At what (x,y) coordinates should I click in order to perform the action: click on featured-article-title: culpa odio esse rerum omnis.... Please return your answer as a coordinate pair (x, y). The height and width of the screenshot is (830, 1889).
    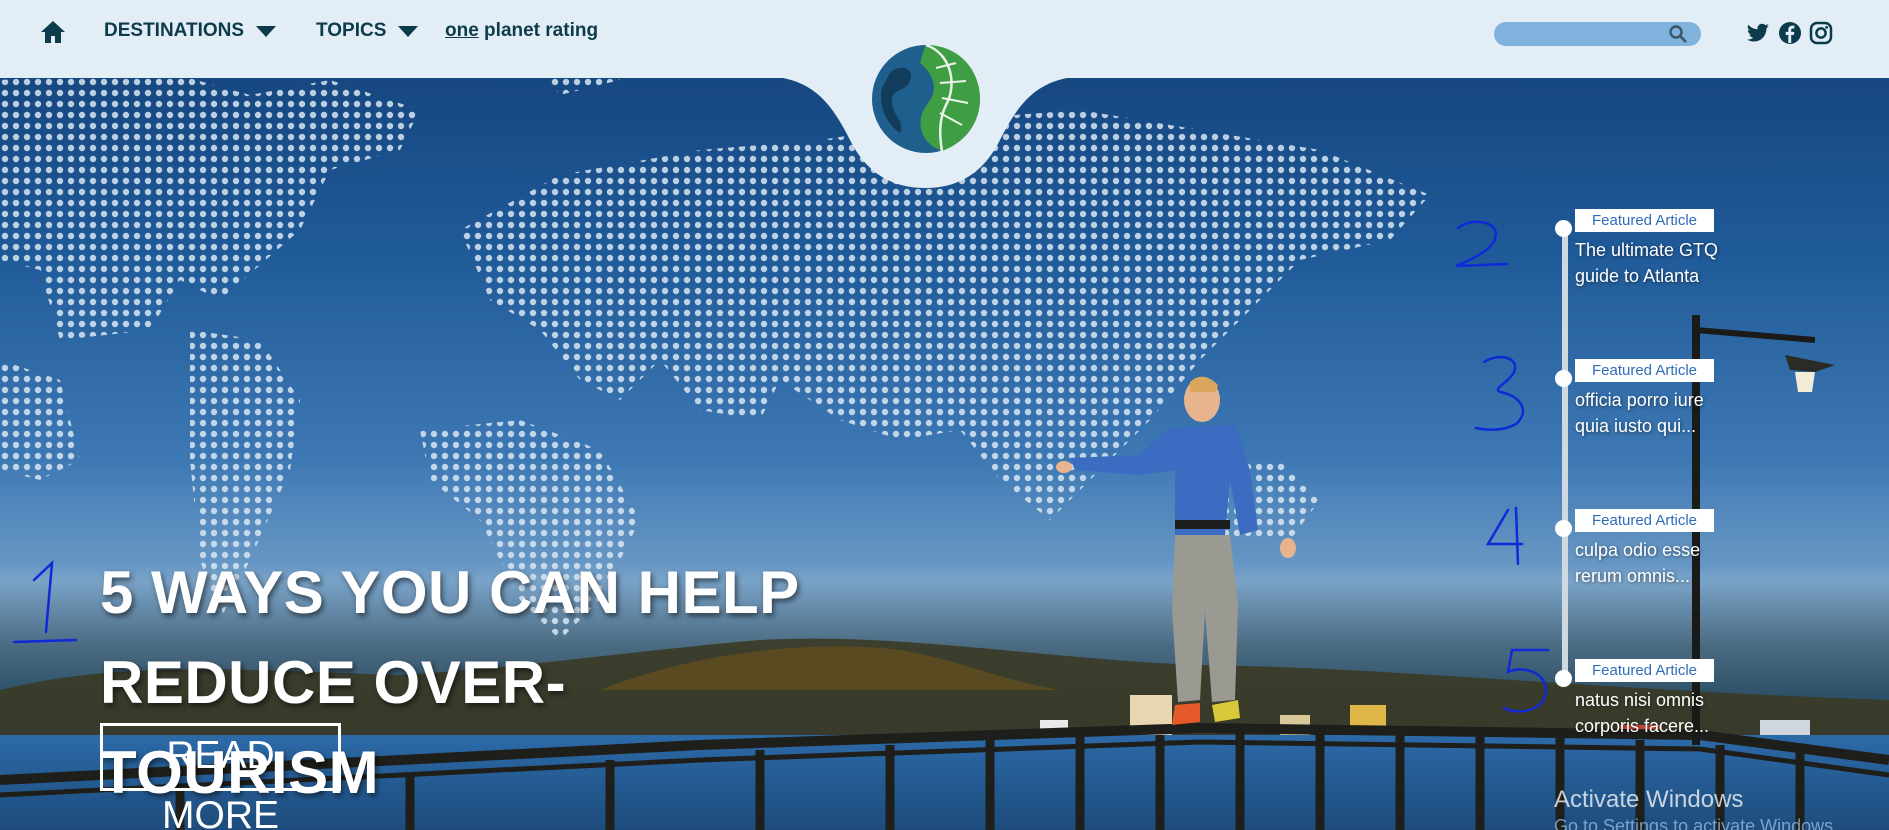
    Looking at the image, I should click on (1638, 563).